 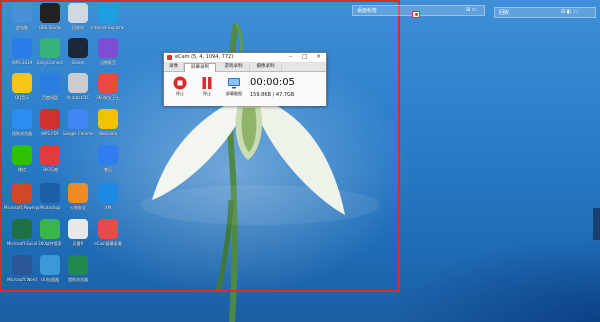 I want to click on pause-icon, so click(x=207, y=83).